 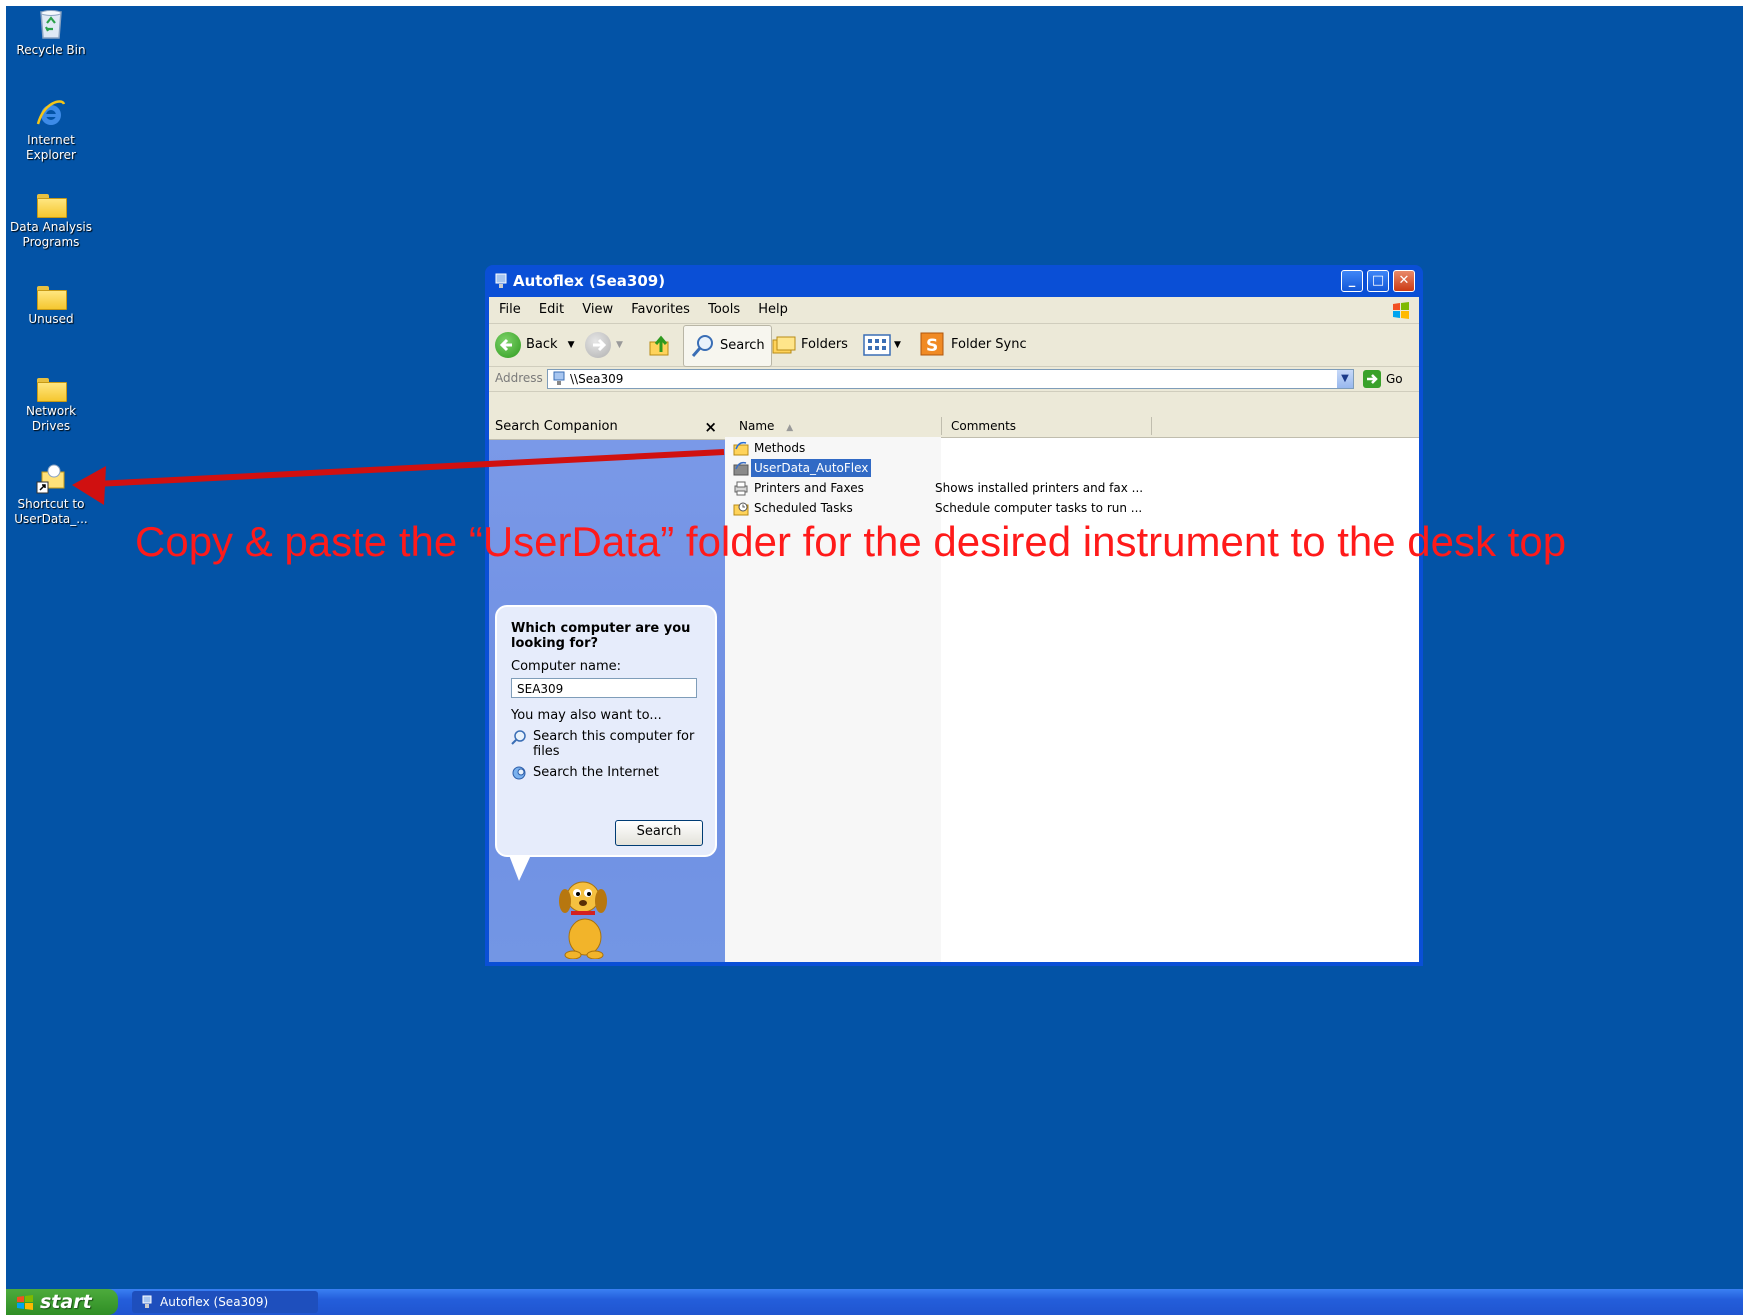 I want to click on search-internet-link: Search the Internet, so click(x=606, y=773).